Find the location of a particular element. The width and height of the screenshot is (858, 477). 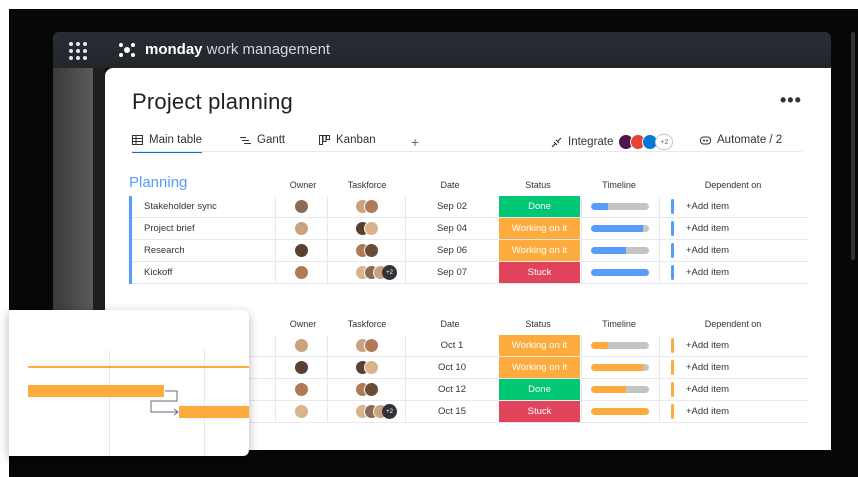

page-title: Project planning is located at coordinates (212, 101).